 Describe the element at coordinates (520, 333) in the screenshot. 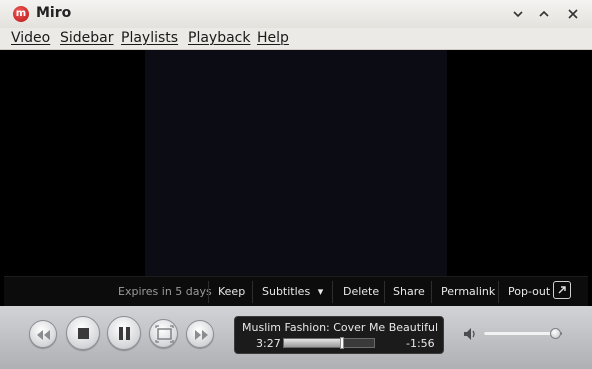

I see `volume-fill` at that location.